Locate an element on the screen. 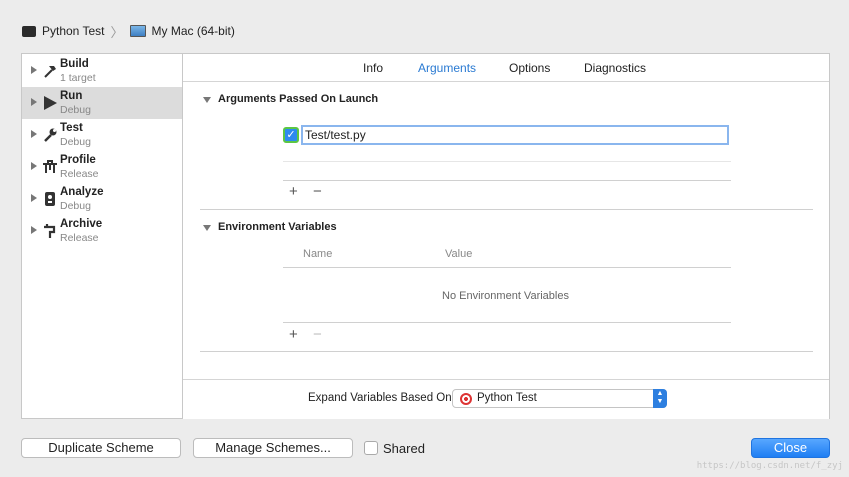 The width and height of the screenshot is (849, 477). argument-field: Test/test.py is located at coordinates (515, 135).